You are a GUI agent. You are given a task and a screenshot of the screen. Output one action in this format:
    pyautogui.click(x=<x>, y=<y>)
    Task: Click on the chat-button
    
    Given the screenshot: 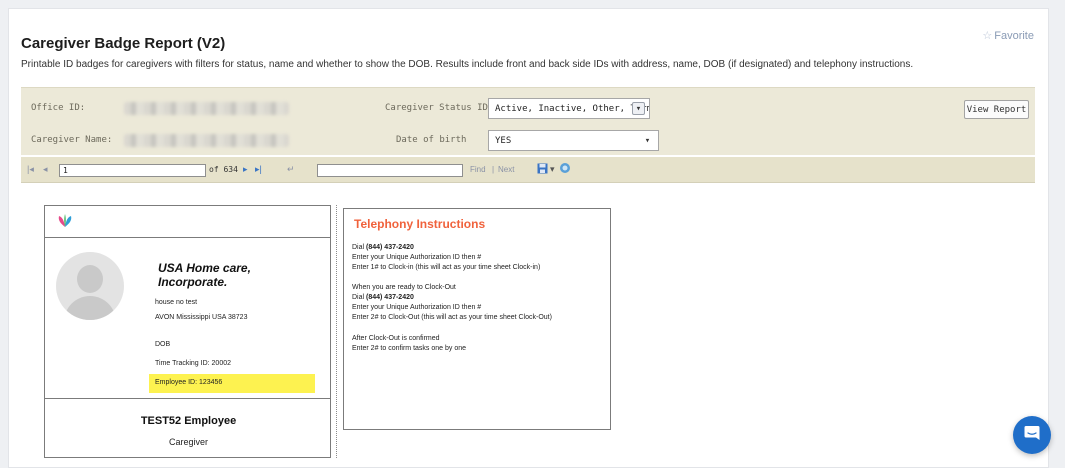 What is the action you would take?
    pyautogui.click(x=1032, y=435)
    